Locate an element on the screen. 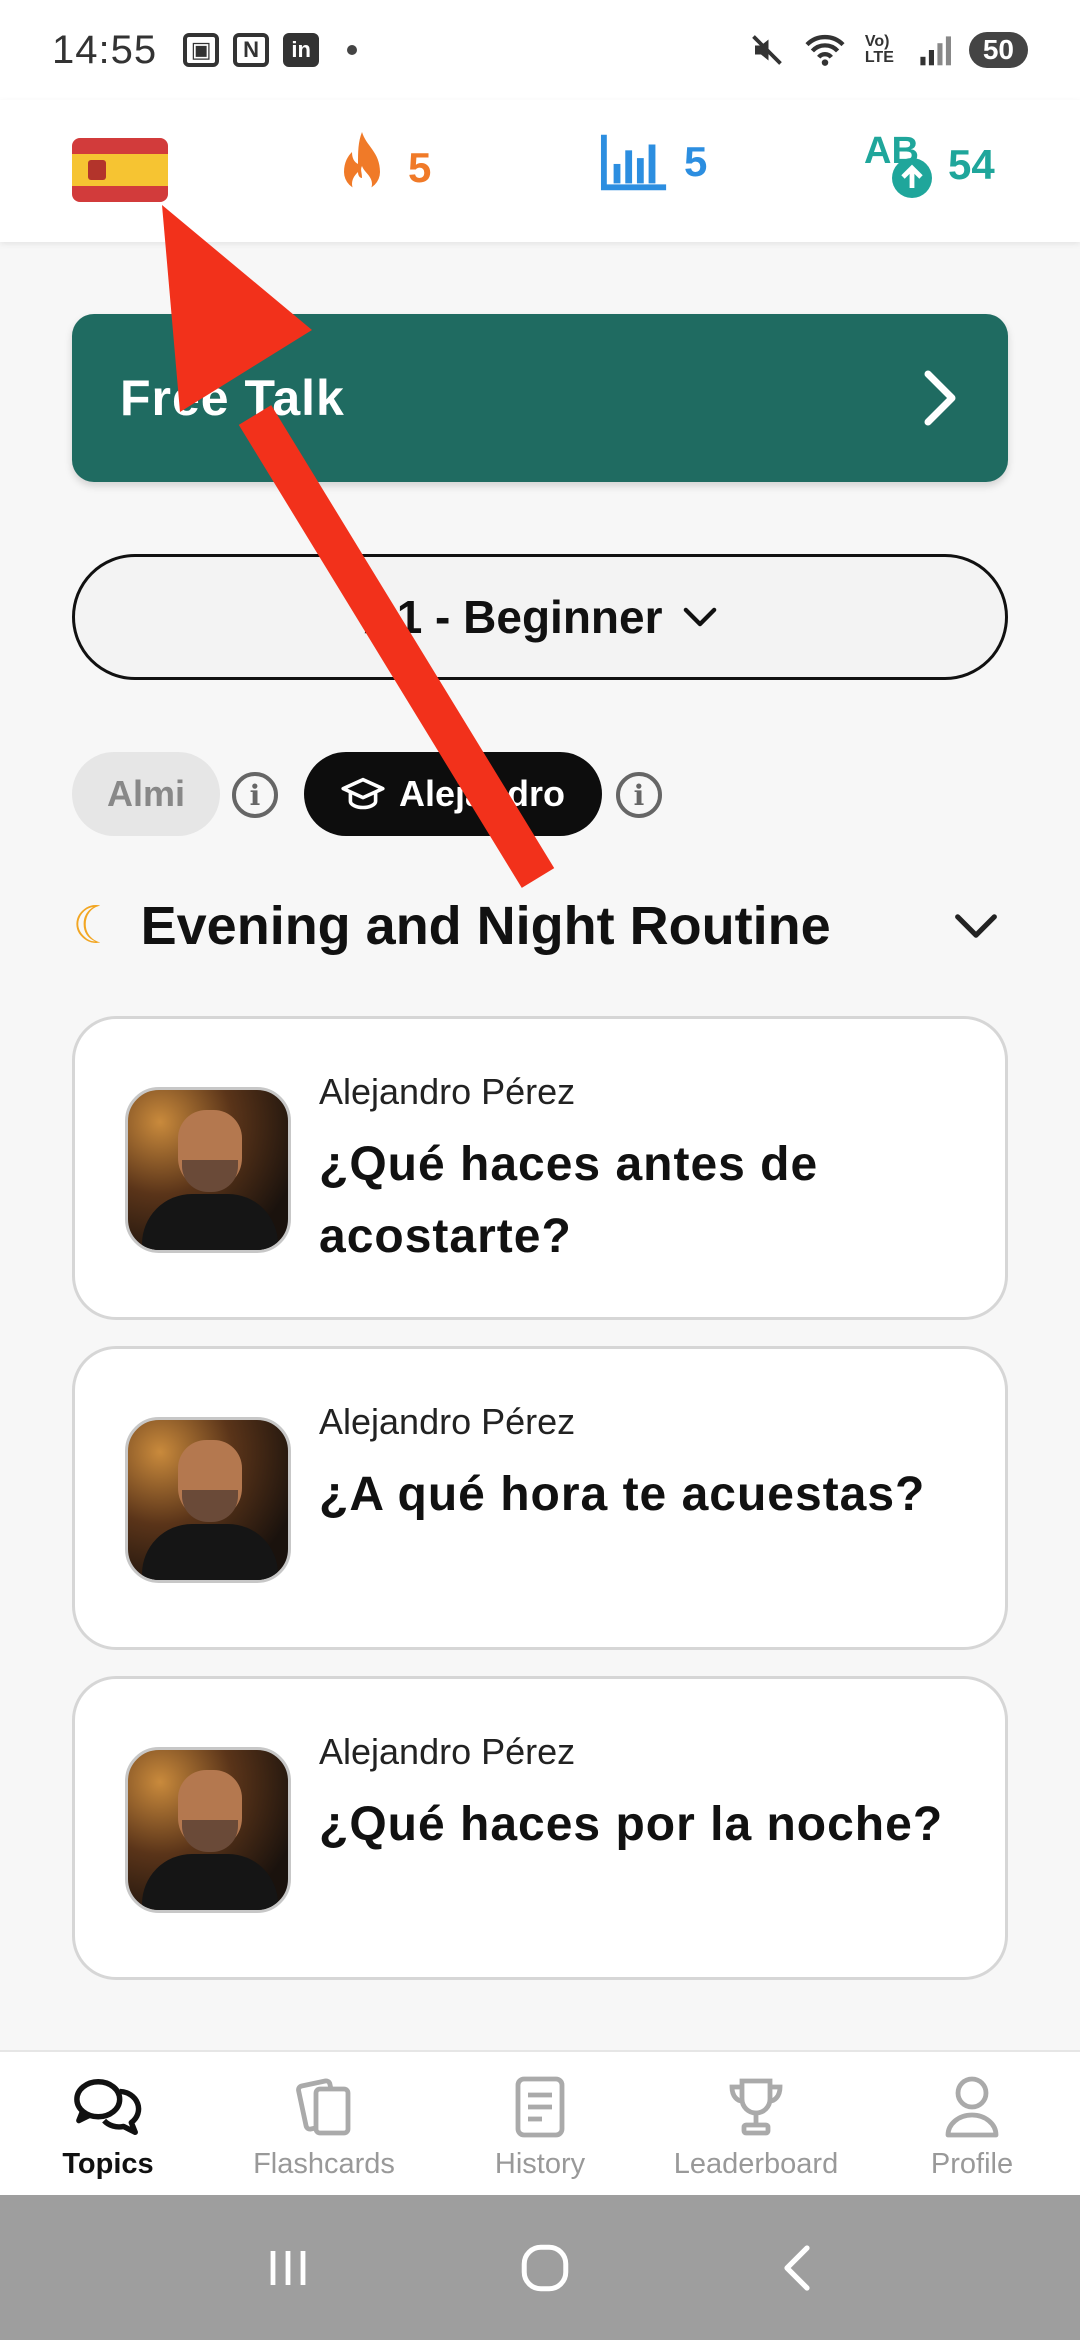 The image size is (1080, 2340). tutor-chip-almi: Almi is located at coordinates (146, 794).